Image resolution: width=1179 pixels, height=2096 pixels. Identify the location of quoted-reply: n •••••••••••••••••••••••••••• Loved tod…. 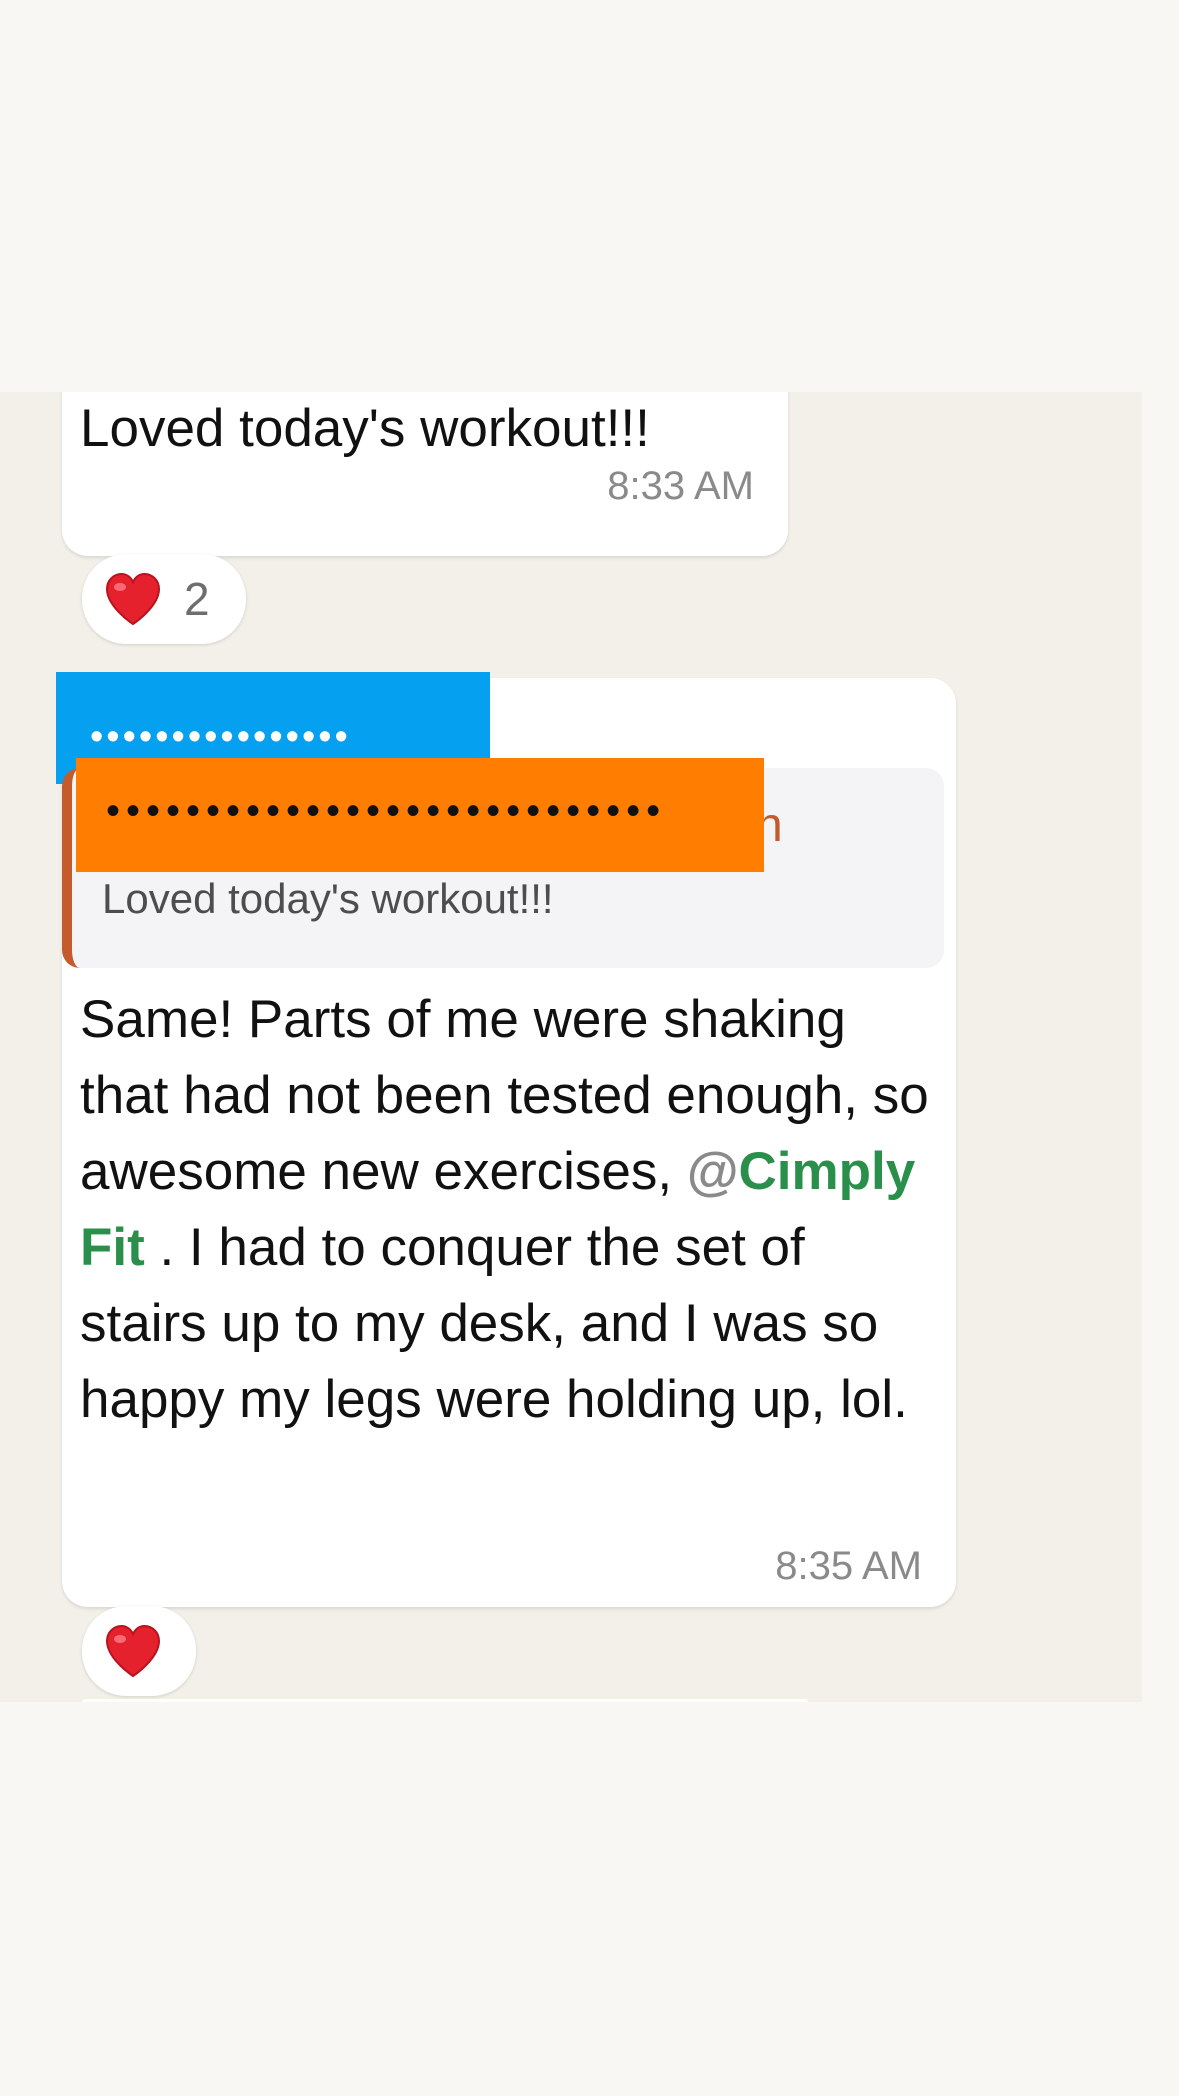
(503, 863).